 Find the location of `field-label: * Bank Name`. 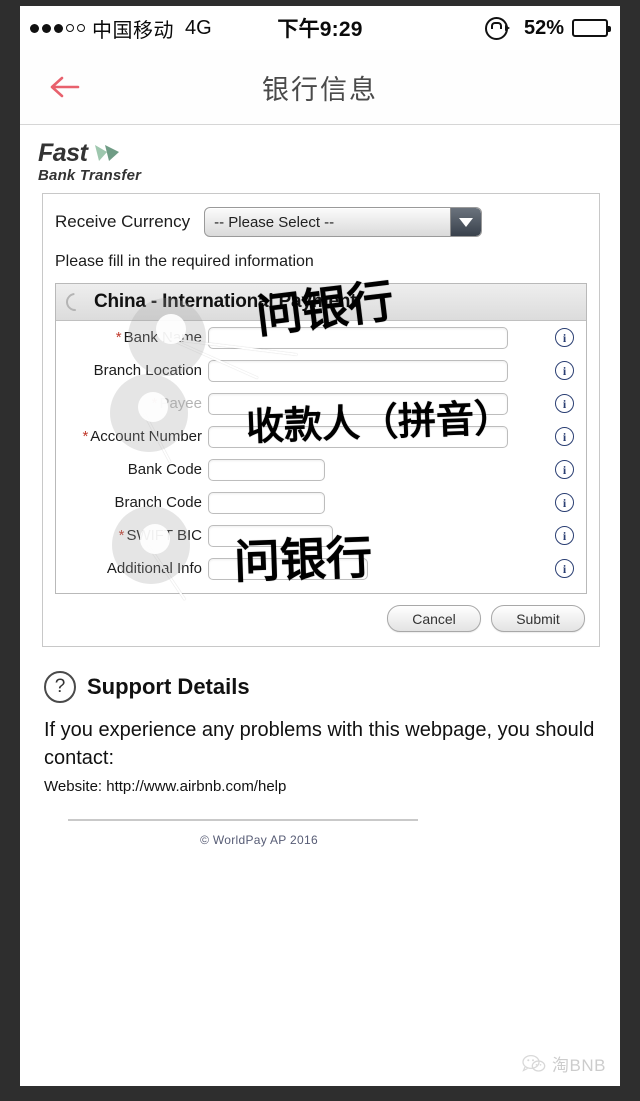

field-label: * Bank Name is located at coordinates (135, 337).